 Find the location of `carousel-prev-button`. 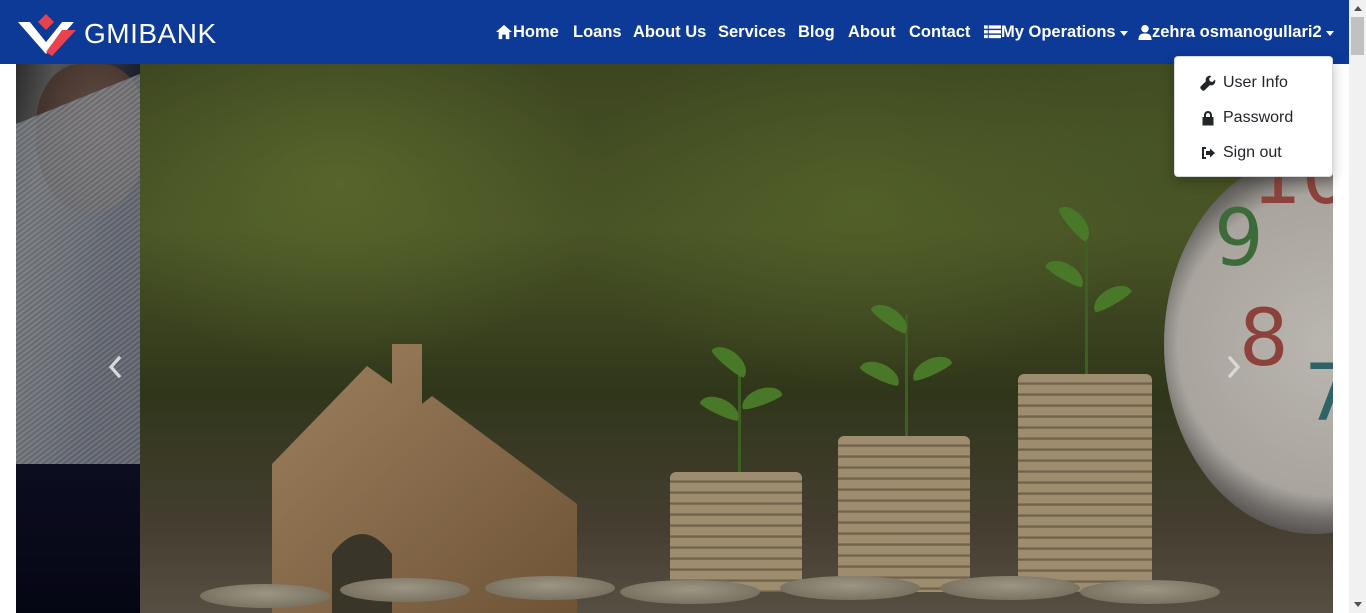

carousel-prev-button is located at coordinates (115, 367).